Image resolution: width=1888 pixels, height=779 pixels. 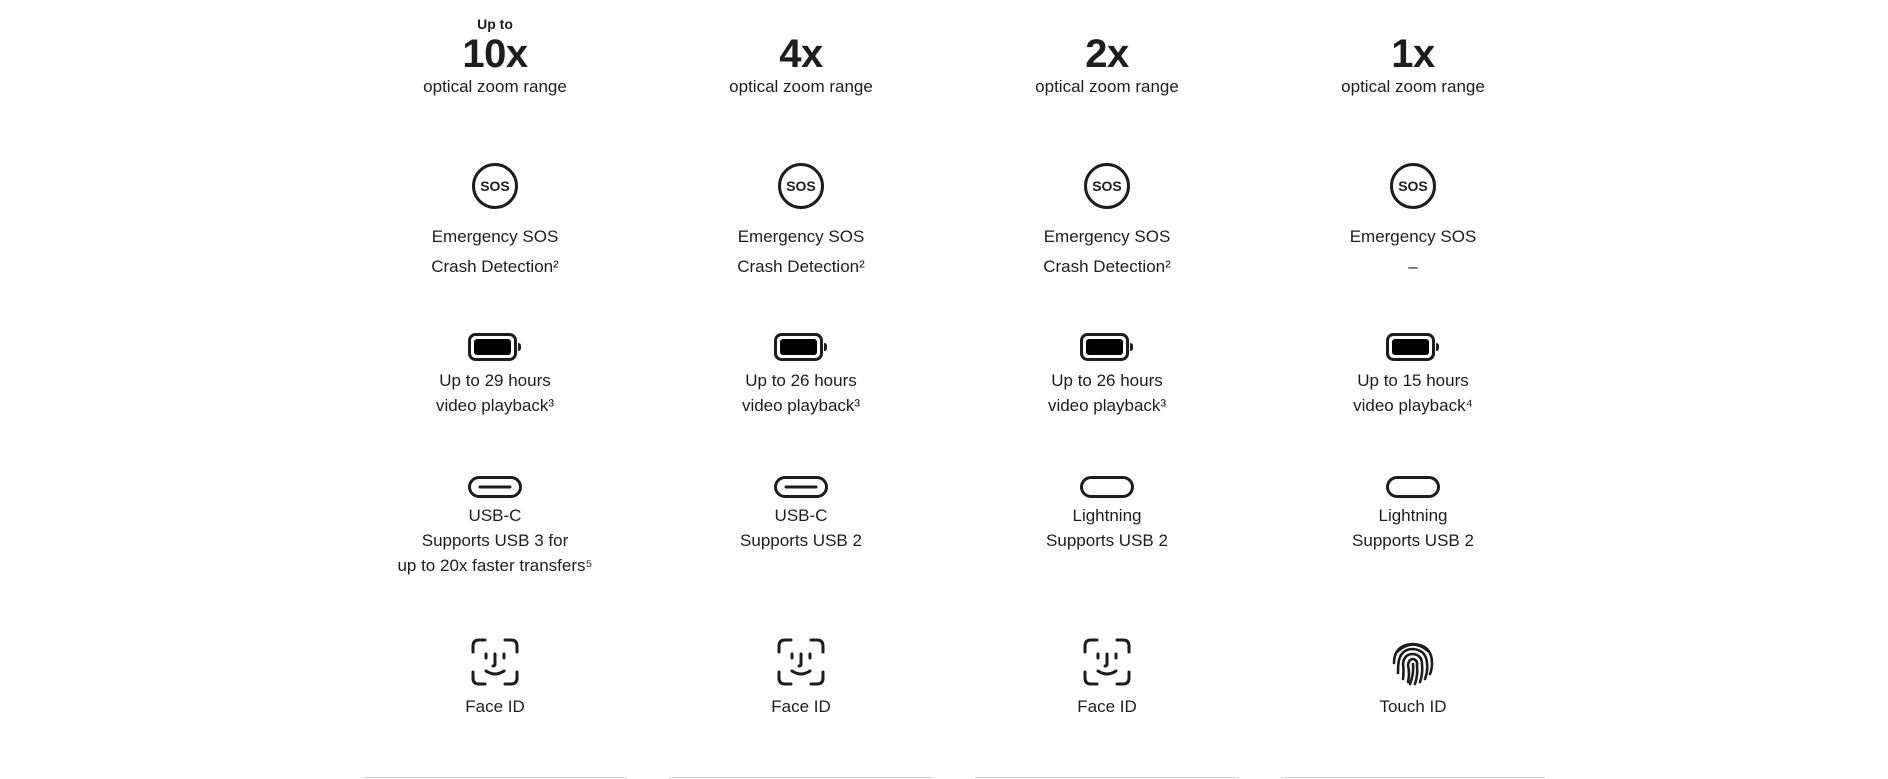 I want to click on zoom-value: 2x, so click(x=1107, y=54).